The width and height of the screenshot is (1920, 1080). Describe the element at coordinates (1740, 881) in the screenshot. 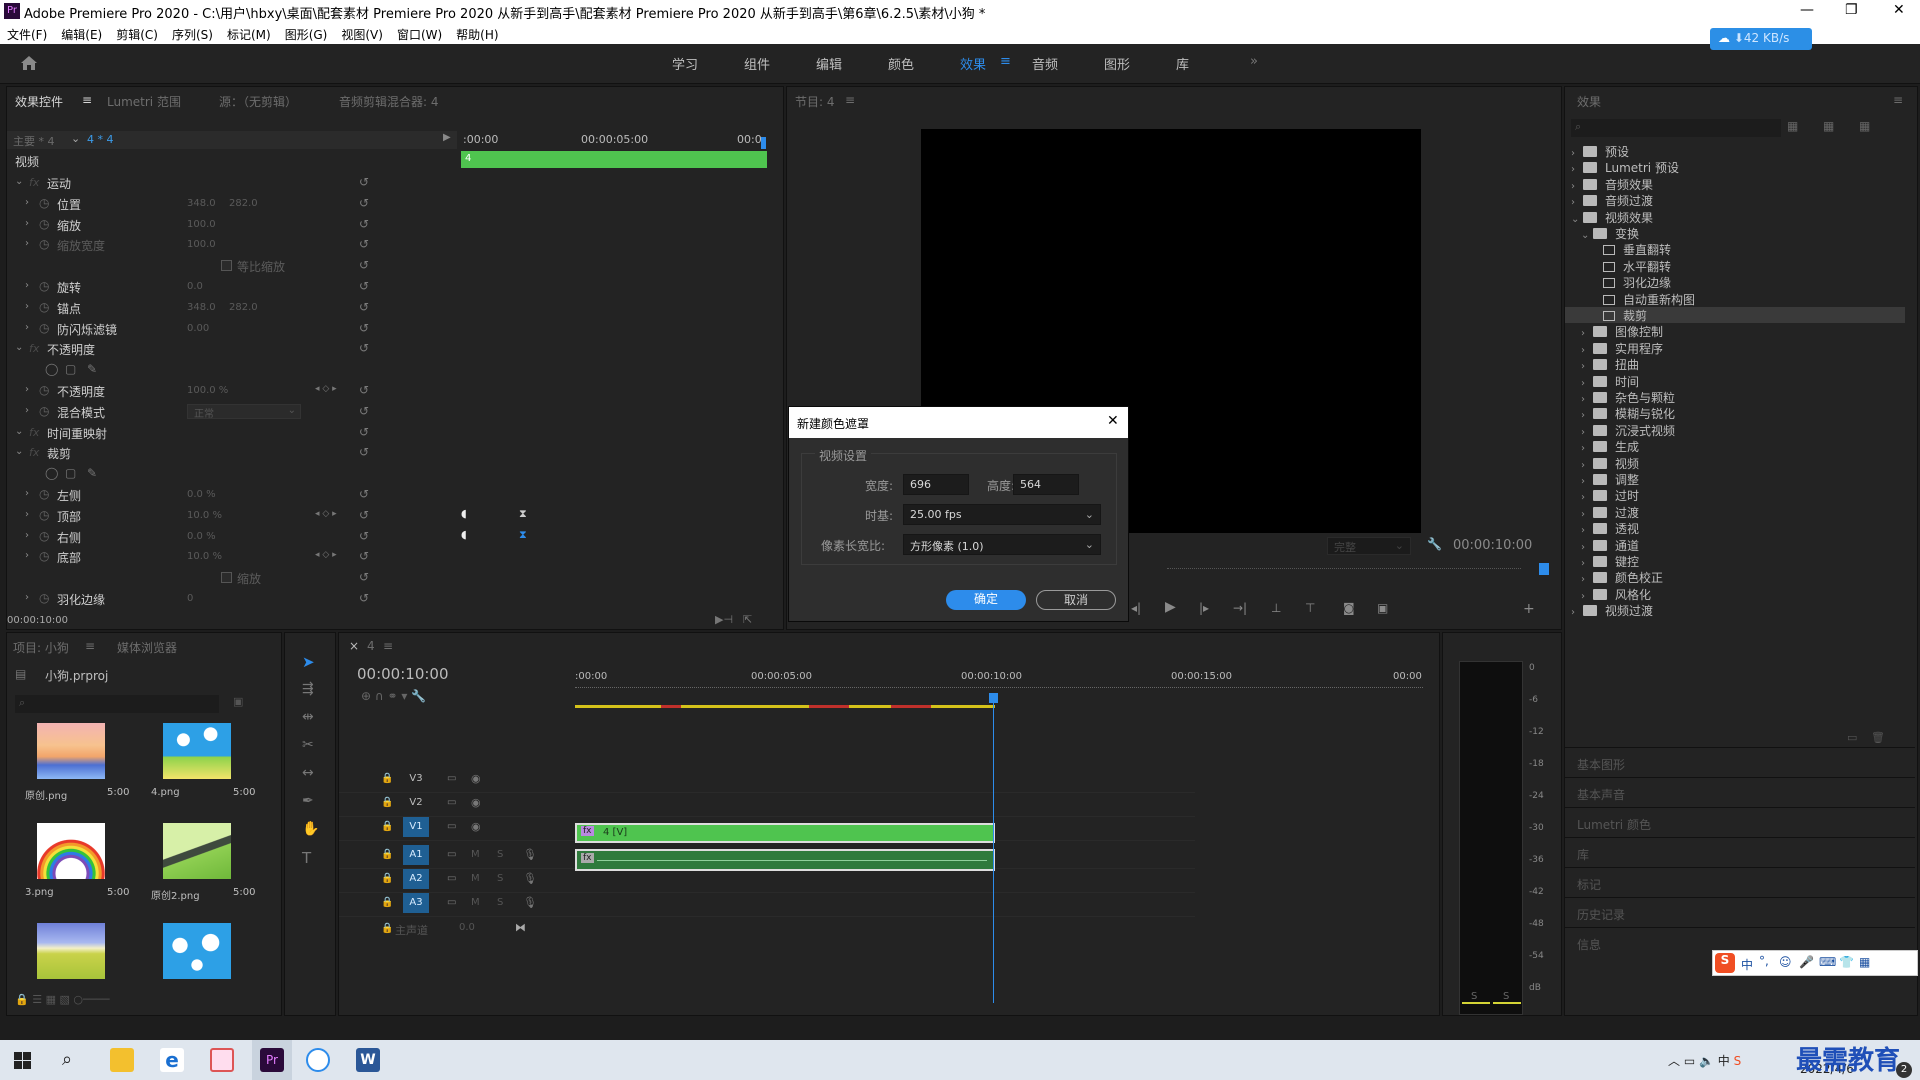

I see `collapsed-panel-header: 标记` at that location.